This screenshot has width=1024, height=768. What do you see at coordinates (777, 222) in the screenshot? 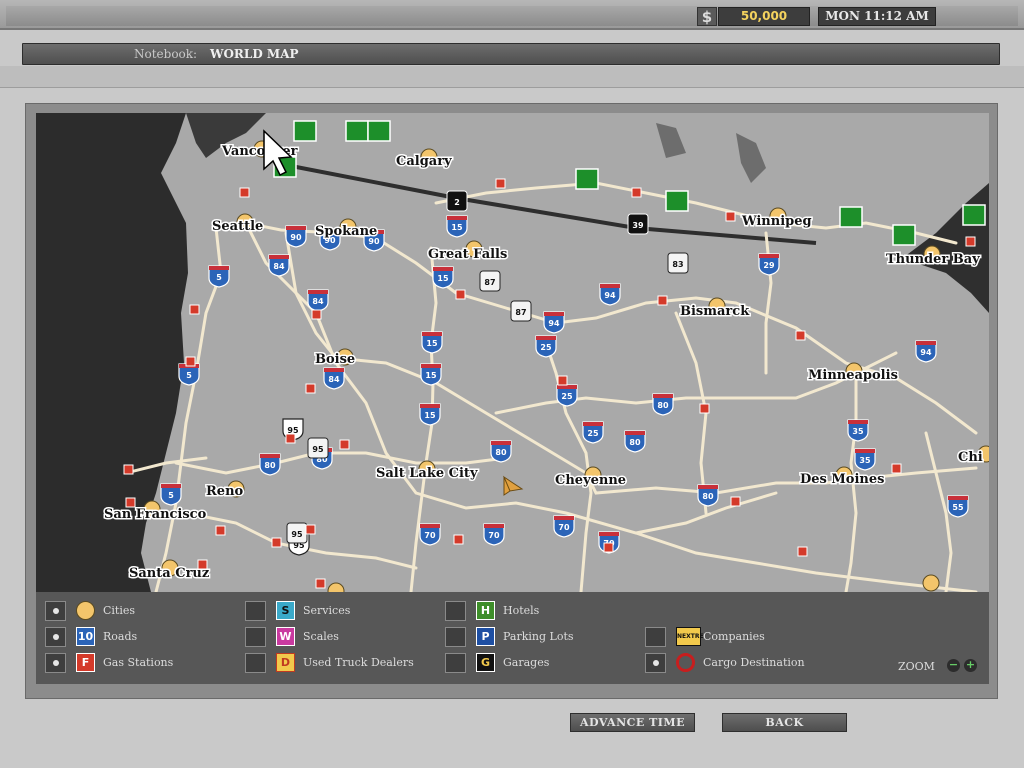
I see `city-label: Winnipeg` at bounding box center [777, 222].